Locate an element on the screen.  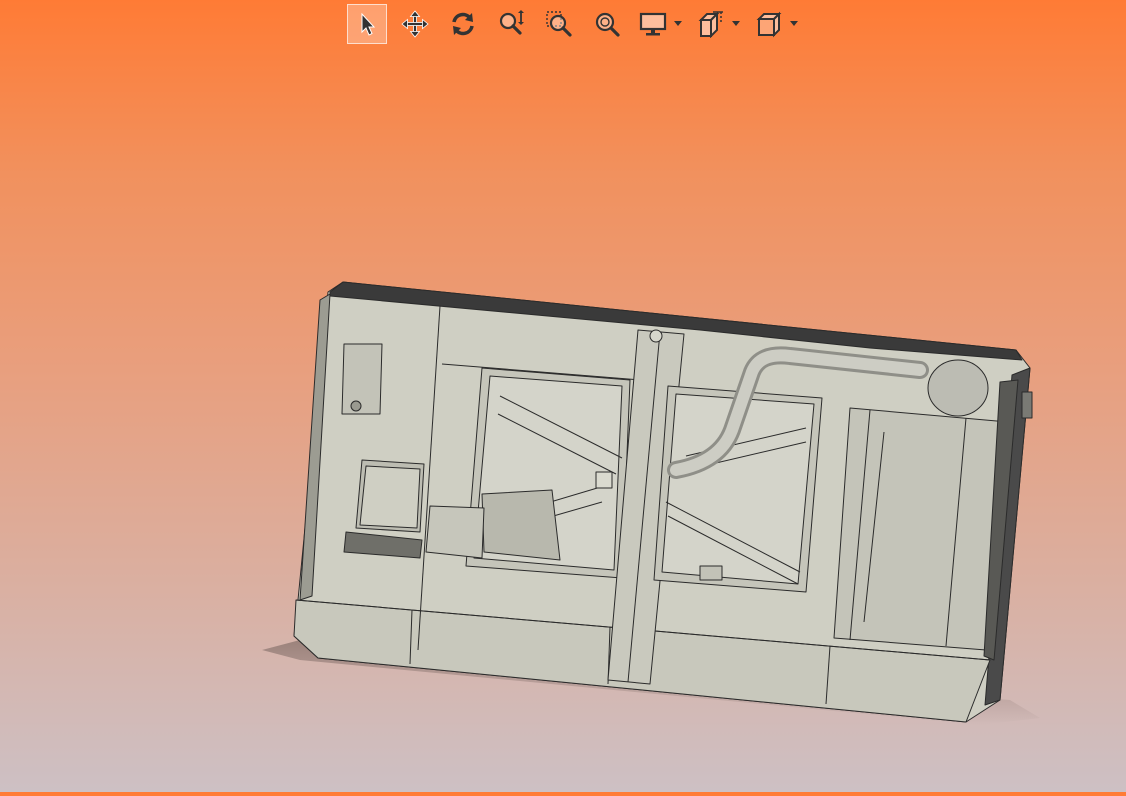
muffler-end is located at coordinates (455, 532).